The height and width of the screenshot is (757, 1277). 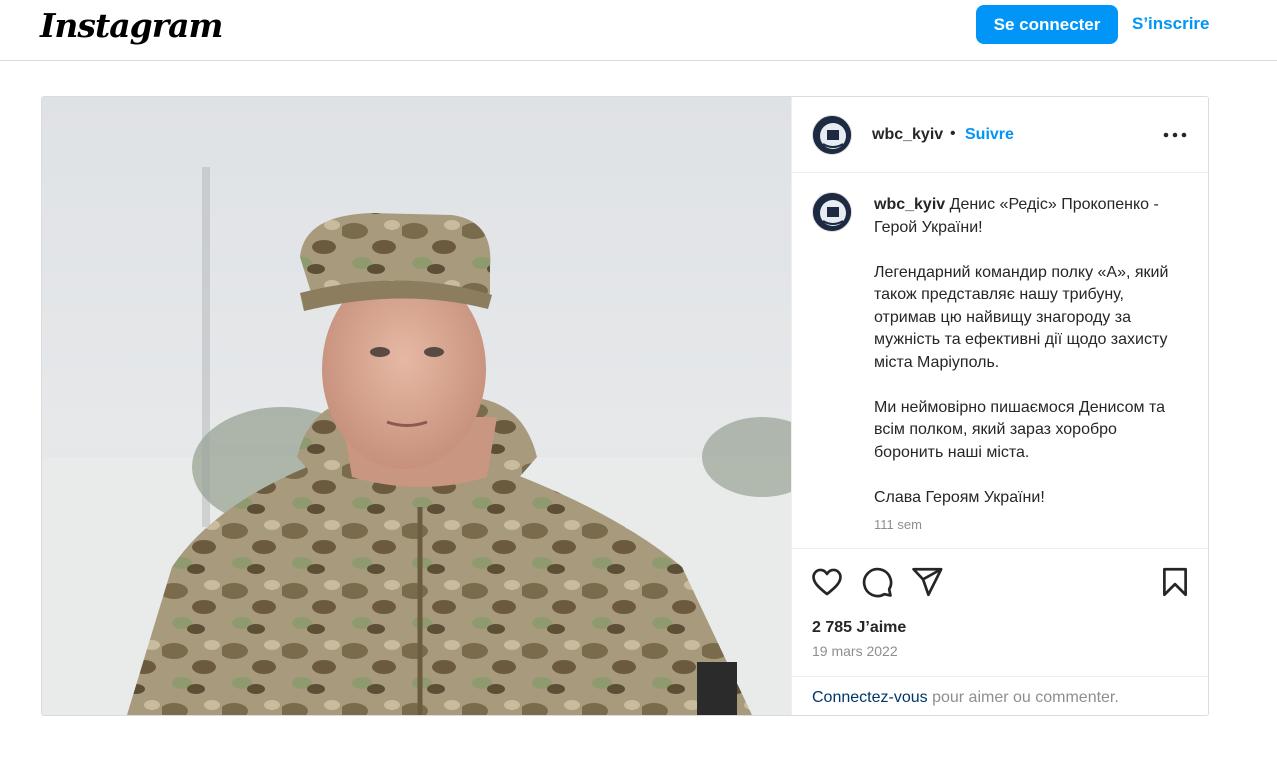 I want to click on comment-icon, so click(x=877, y=582).